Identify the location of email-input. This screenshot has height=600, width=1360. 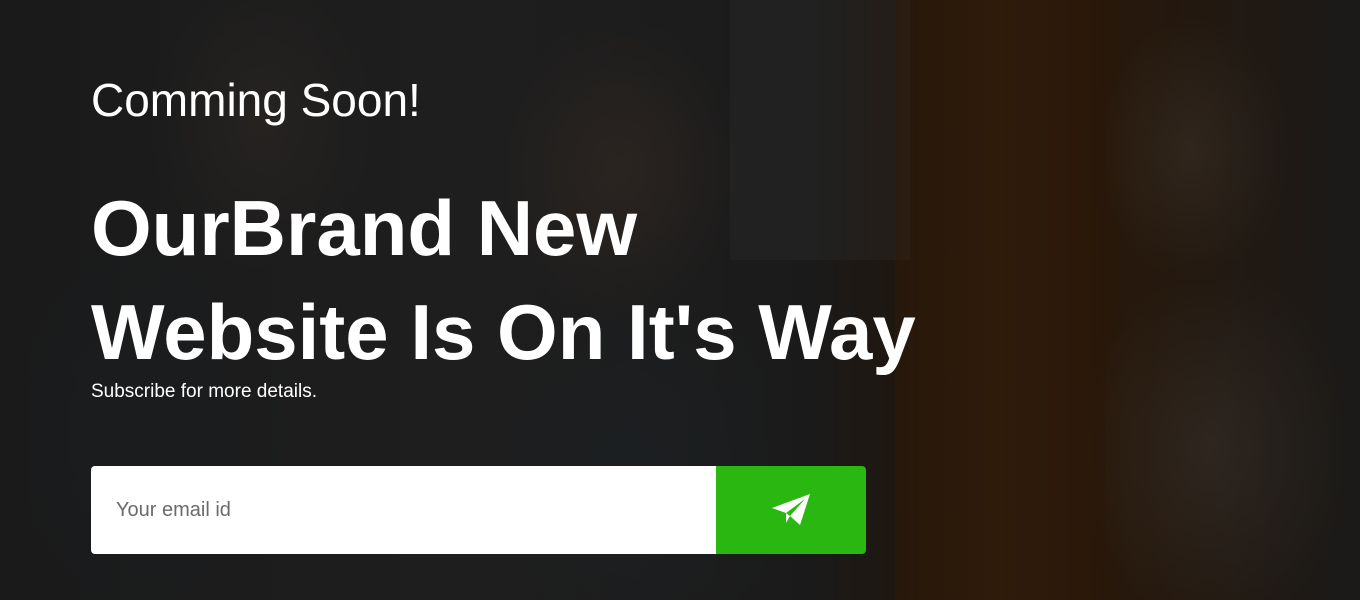
(403, 510).